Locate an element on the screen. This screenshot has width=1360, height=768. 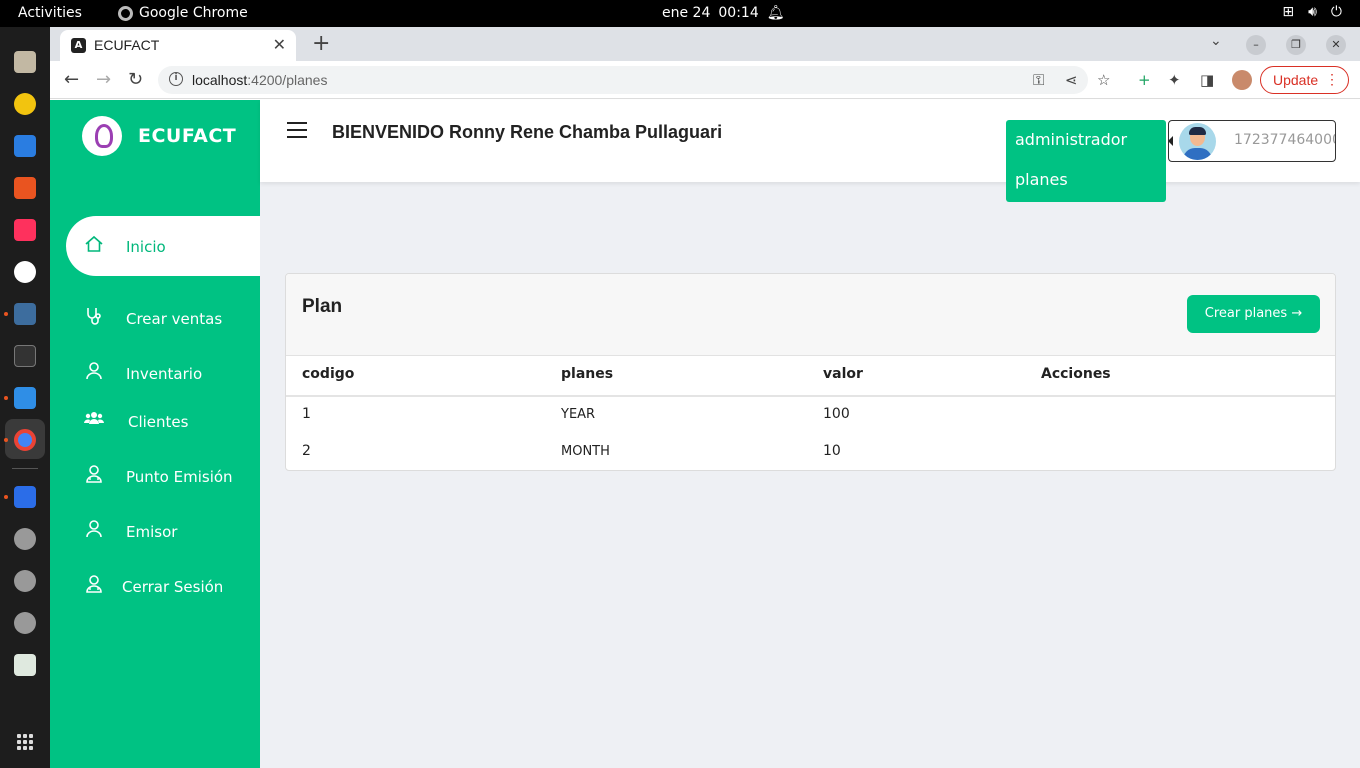
chrome-icon is located at coordinates (25, 440).